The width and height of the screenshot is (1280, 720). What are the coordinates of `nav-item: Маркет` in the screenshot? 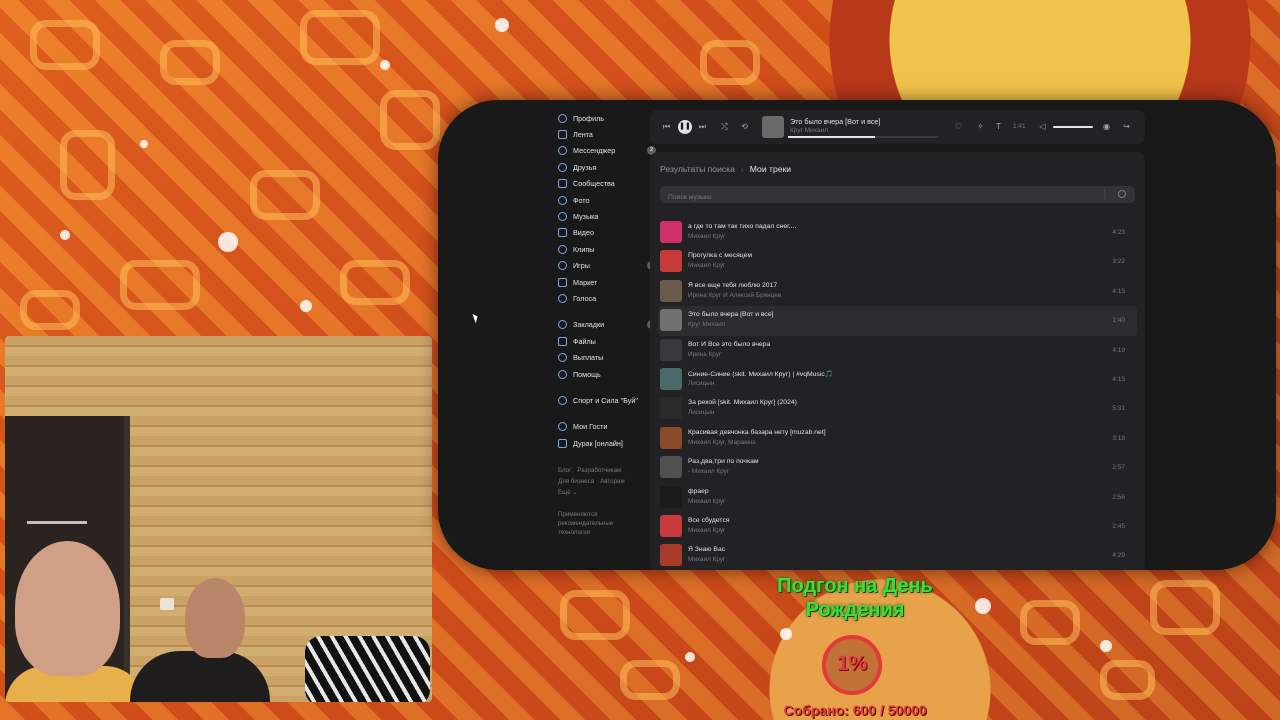 It's located at (608, 282).